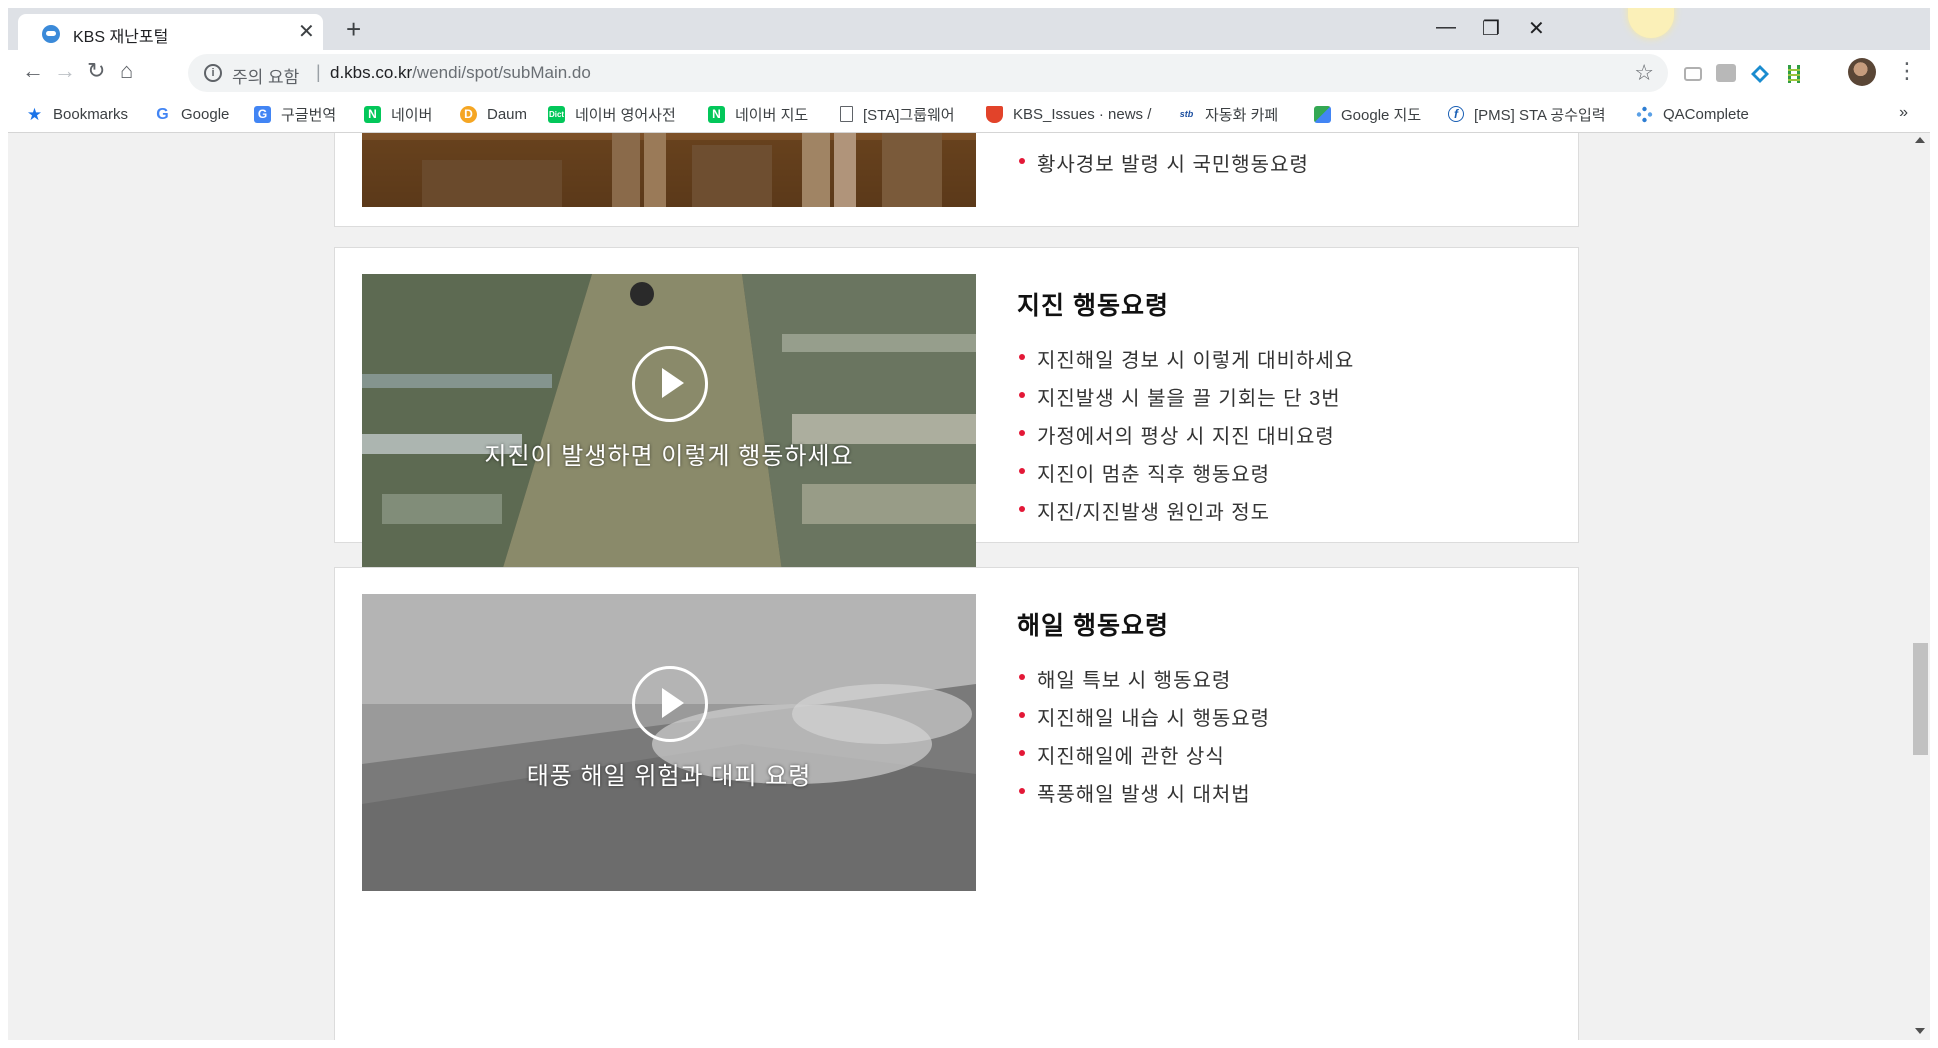 Image resolution: width=1938 pixels, height=1048 pixels. I want to click on list-item: 해일 특보 시 행동요령, so click(1143, 683).